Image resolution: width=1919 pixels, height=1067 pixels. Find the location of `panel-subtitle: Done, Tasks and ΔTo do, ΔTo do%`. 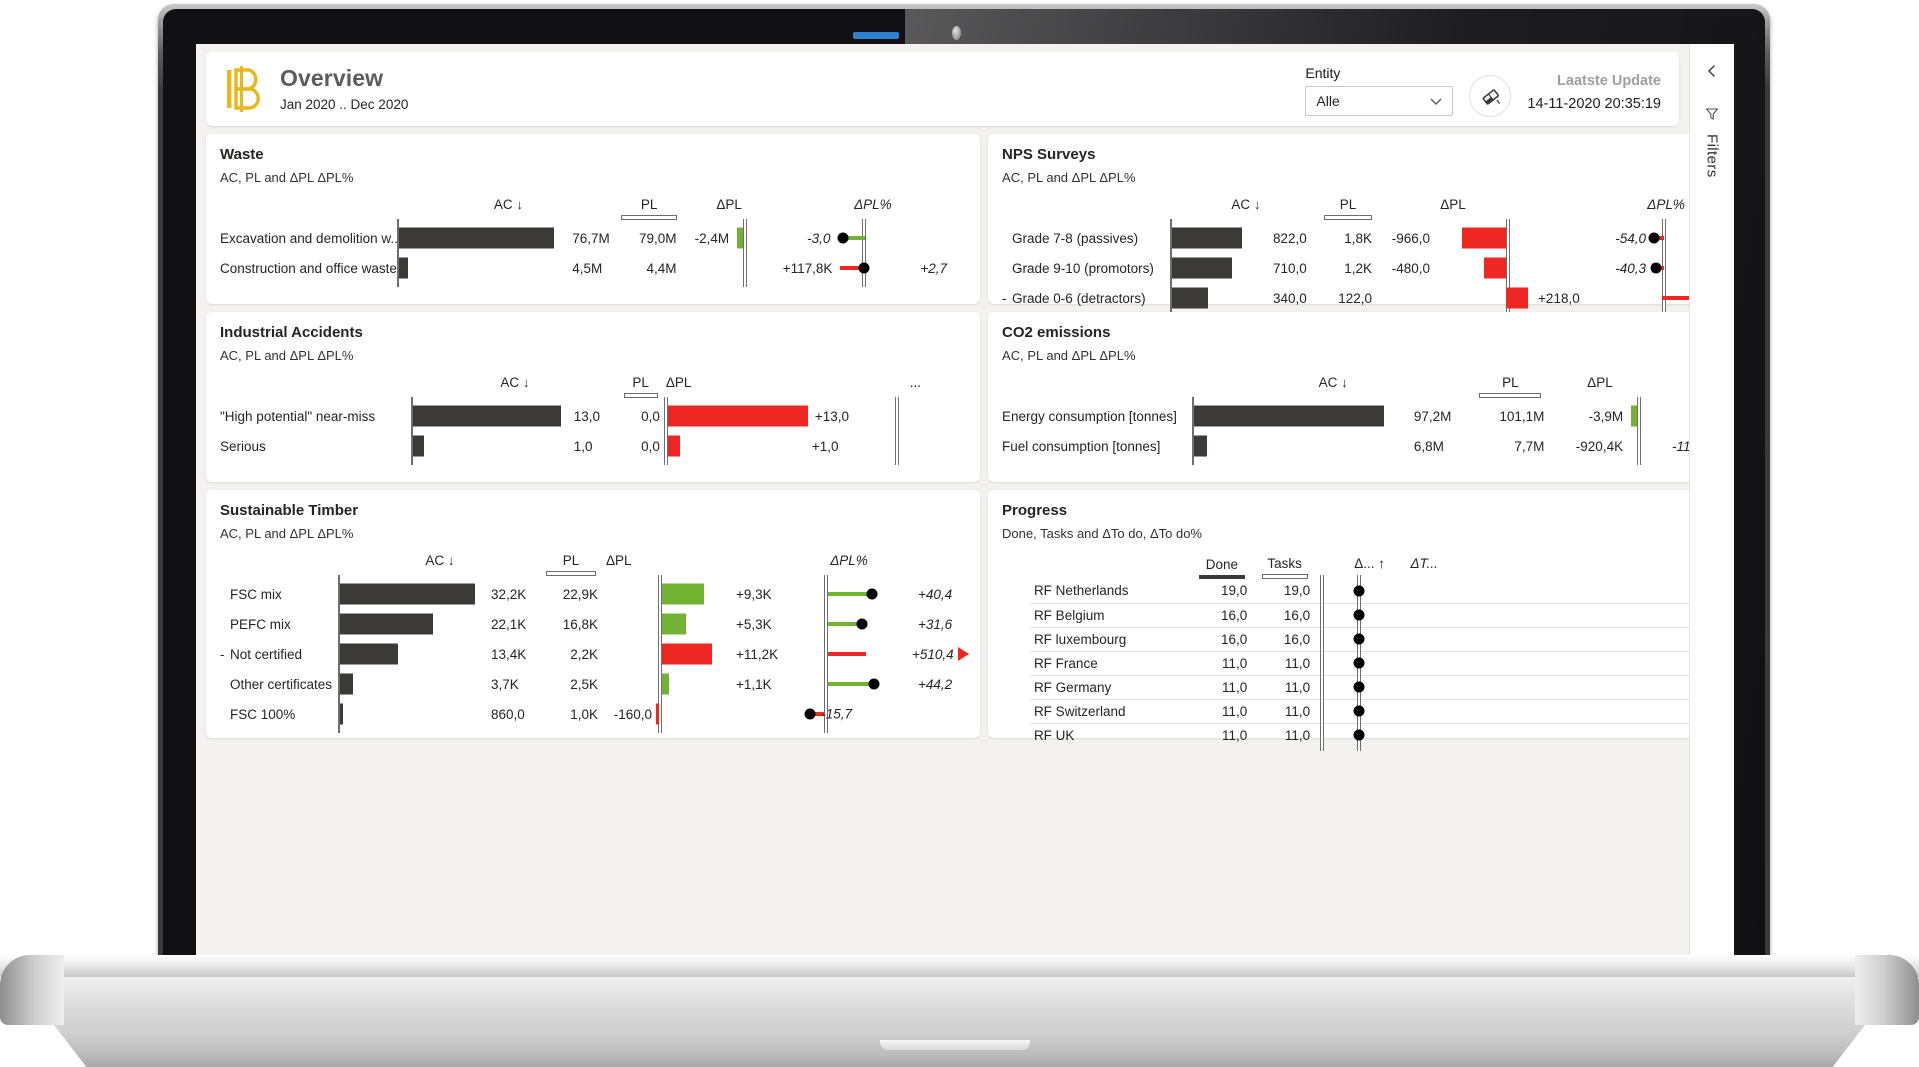

panel-subtitle: Done, Tasks and ΔTo do, ΔTo do% is located at coordinates (1102, 533).